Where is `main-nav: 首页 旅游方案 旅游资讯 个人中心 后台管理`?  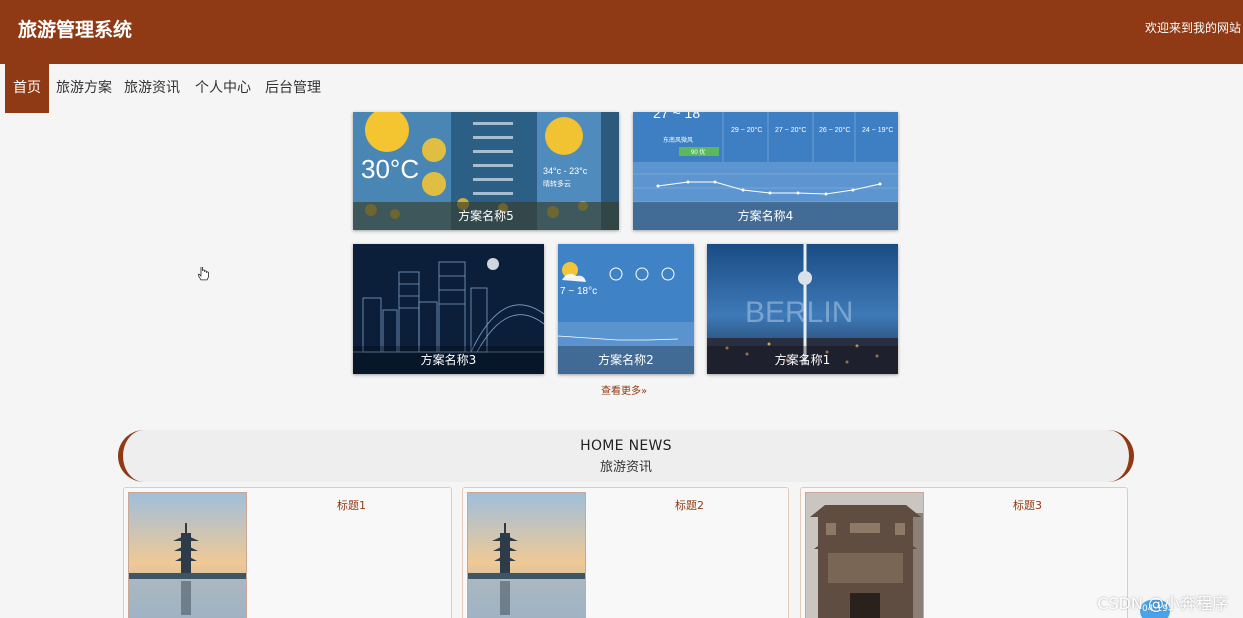
main-nav: 首页 旅游方案 旅游资讯 个人中心 后台管理 is located at coordinates (621, 88).